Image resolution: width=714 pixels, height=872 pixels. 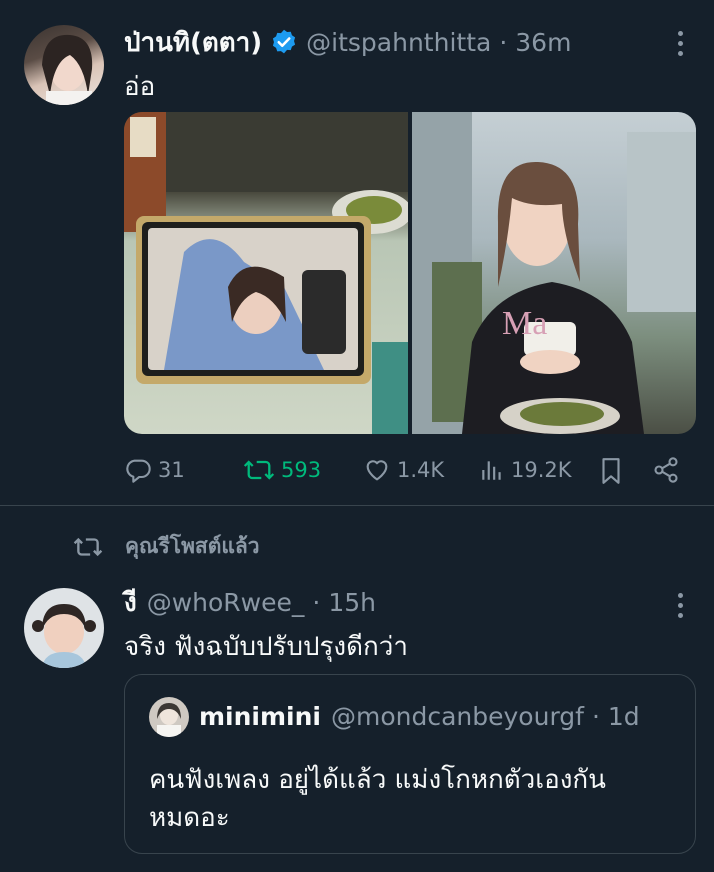 What do you see at coordinates (352, 602) in the screenshot?
I see `timestamp: 15h` at bounding box center [352, 602].